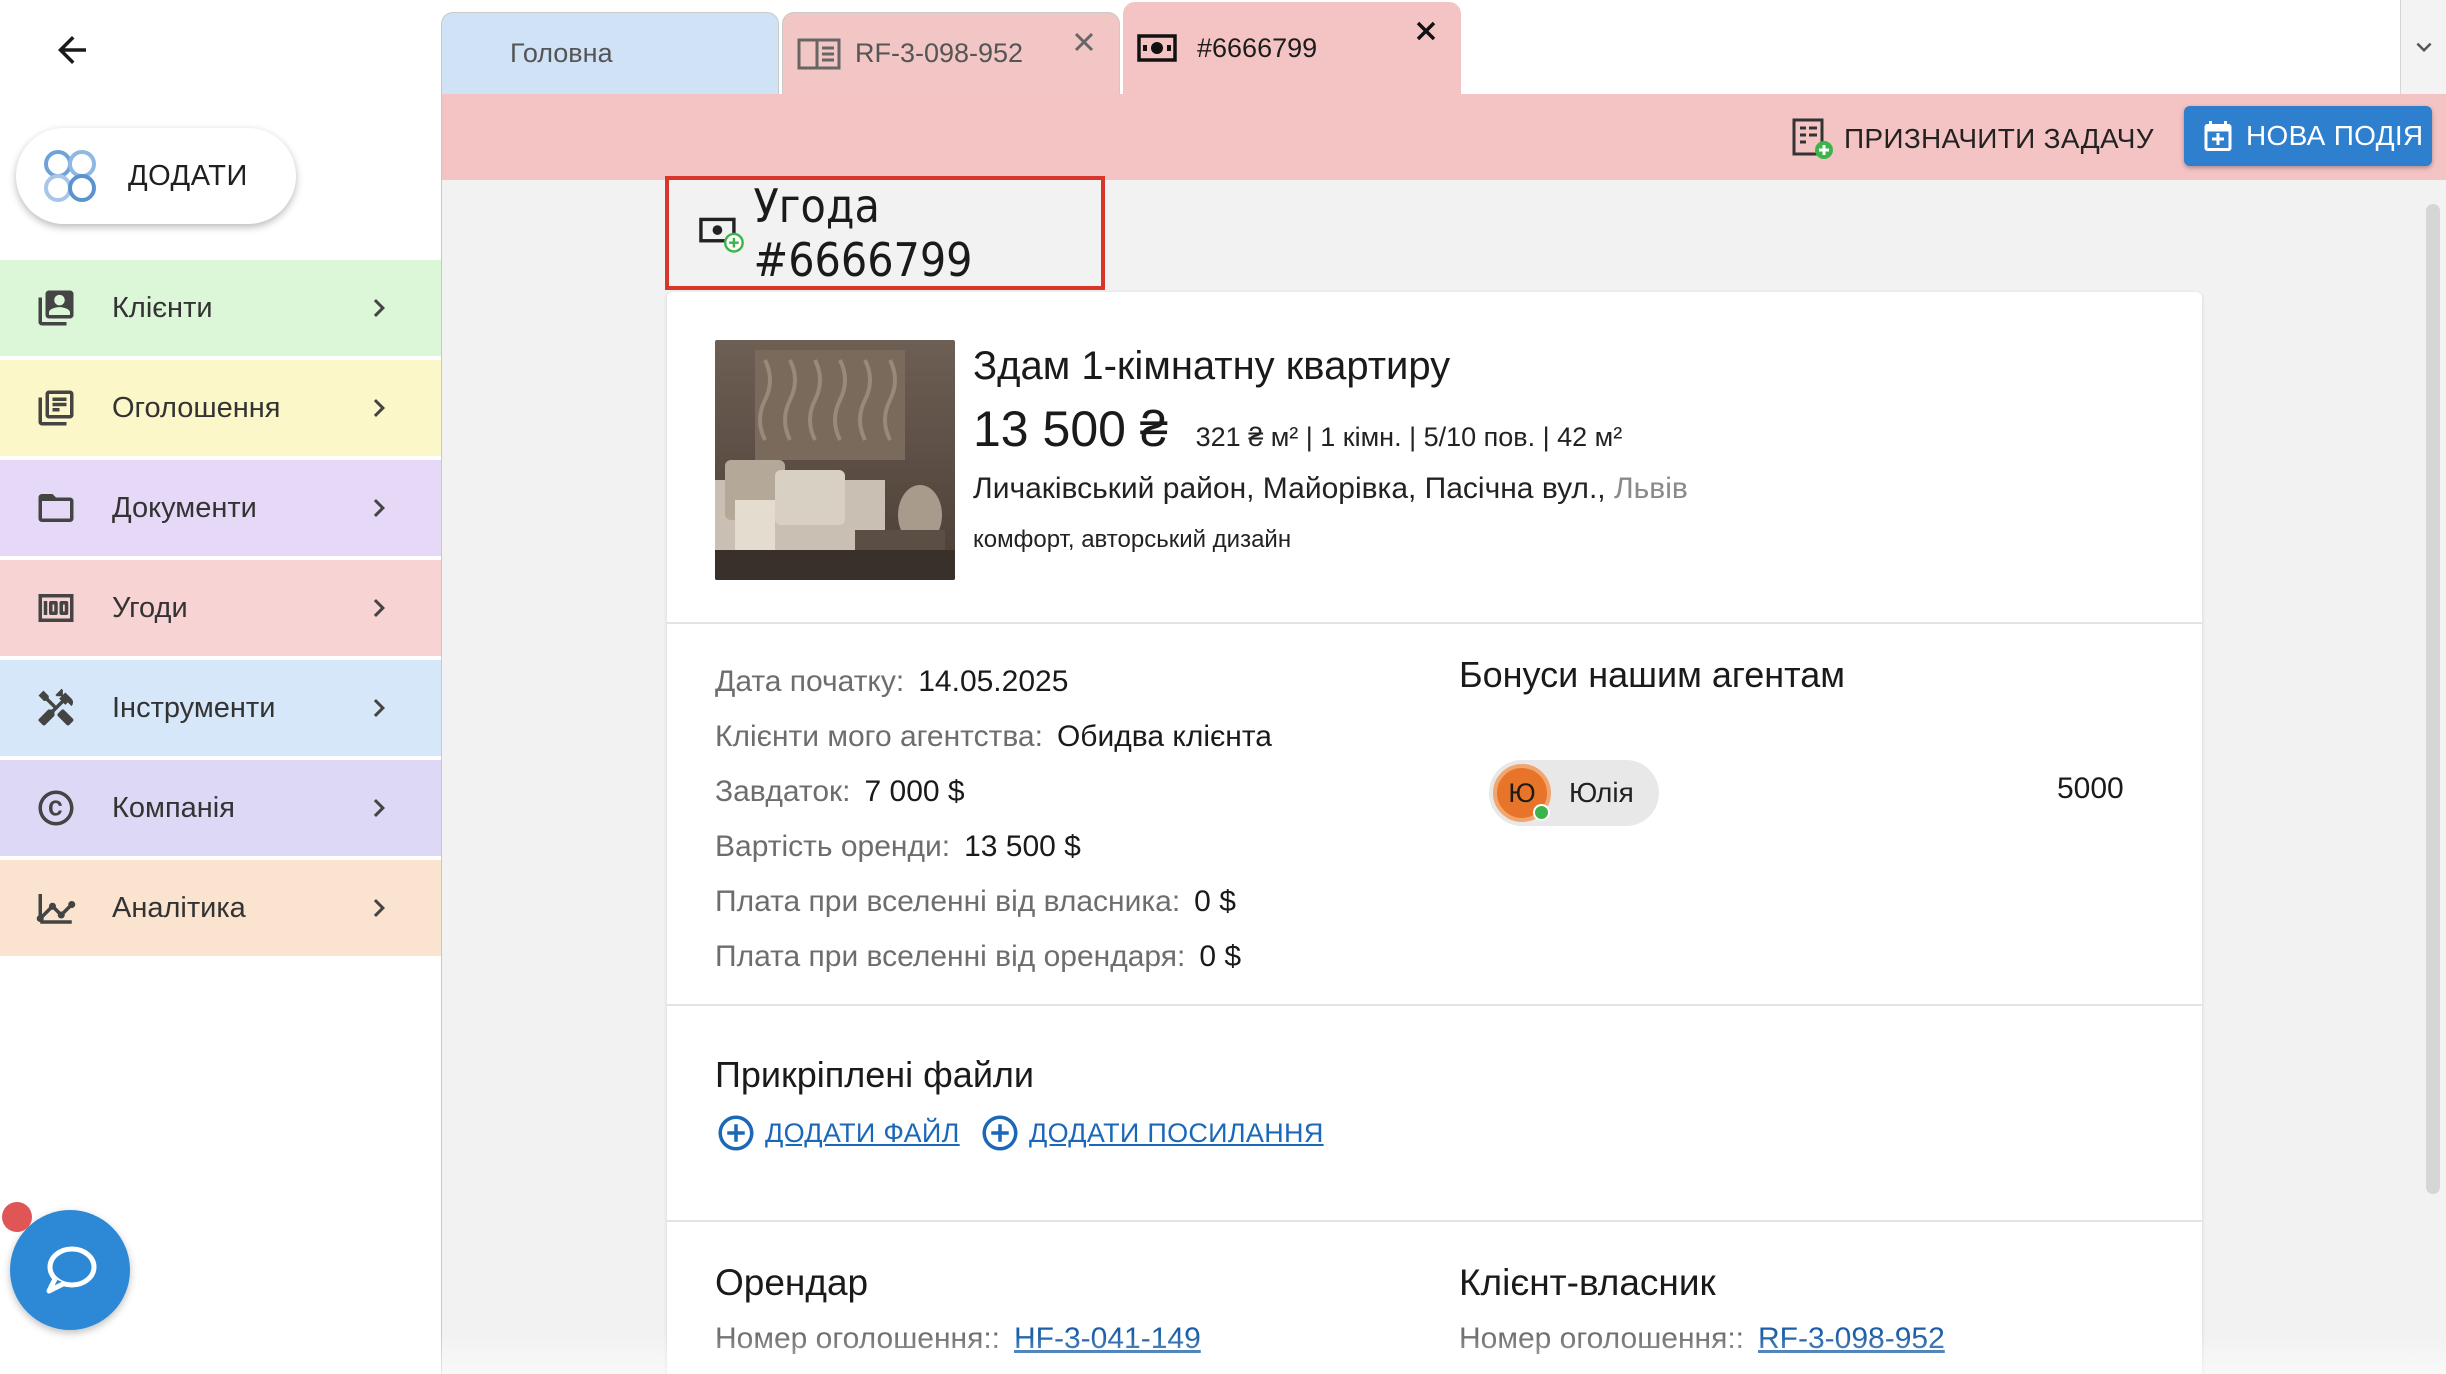 Image resolution: width=2446 pixels, height=1374 pixels. Describe the element at coordinates (875, 1074) in the screenshot. I see `files-title: Прикріплені файли` at that location.